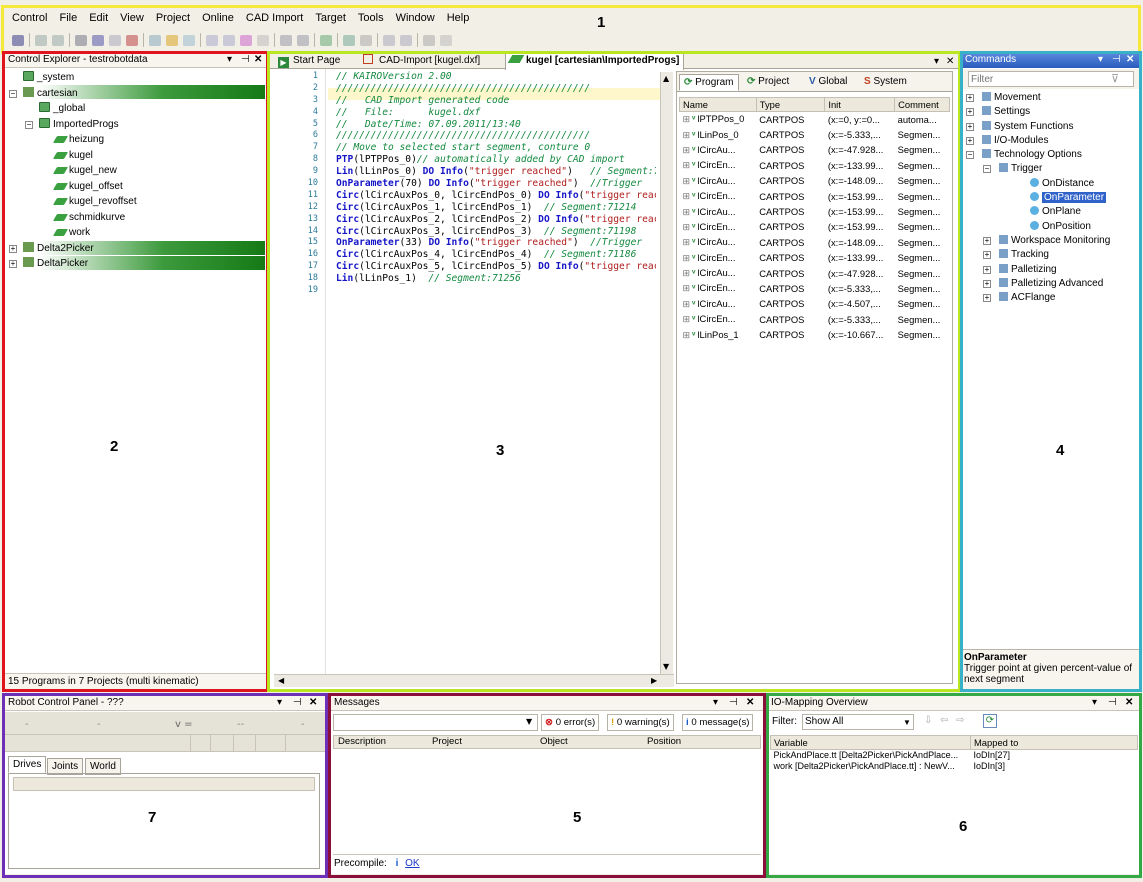 This screenshot has width=1143, height=882. What do you see at coordinates (136, 156) in the screenshot?
I see `tree-item: kugel` at bounding box center [136, 156].